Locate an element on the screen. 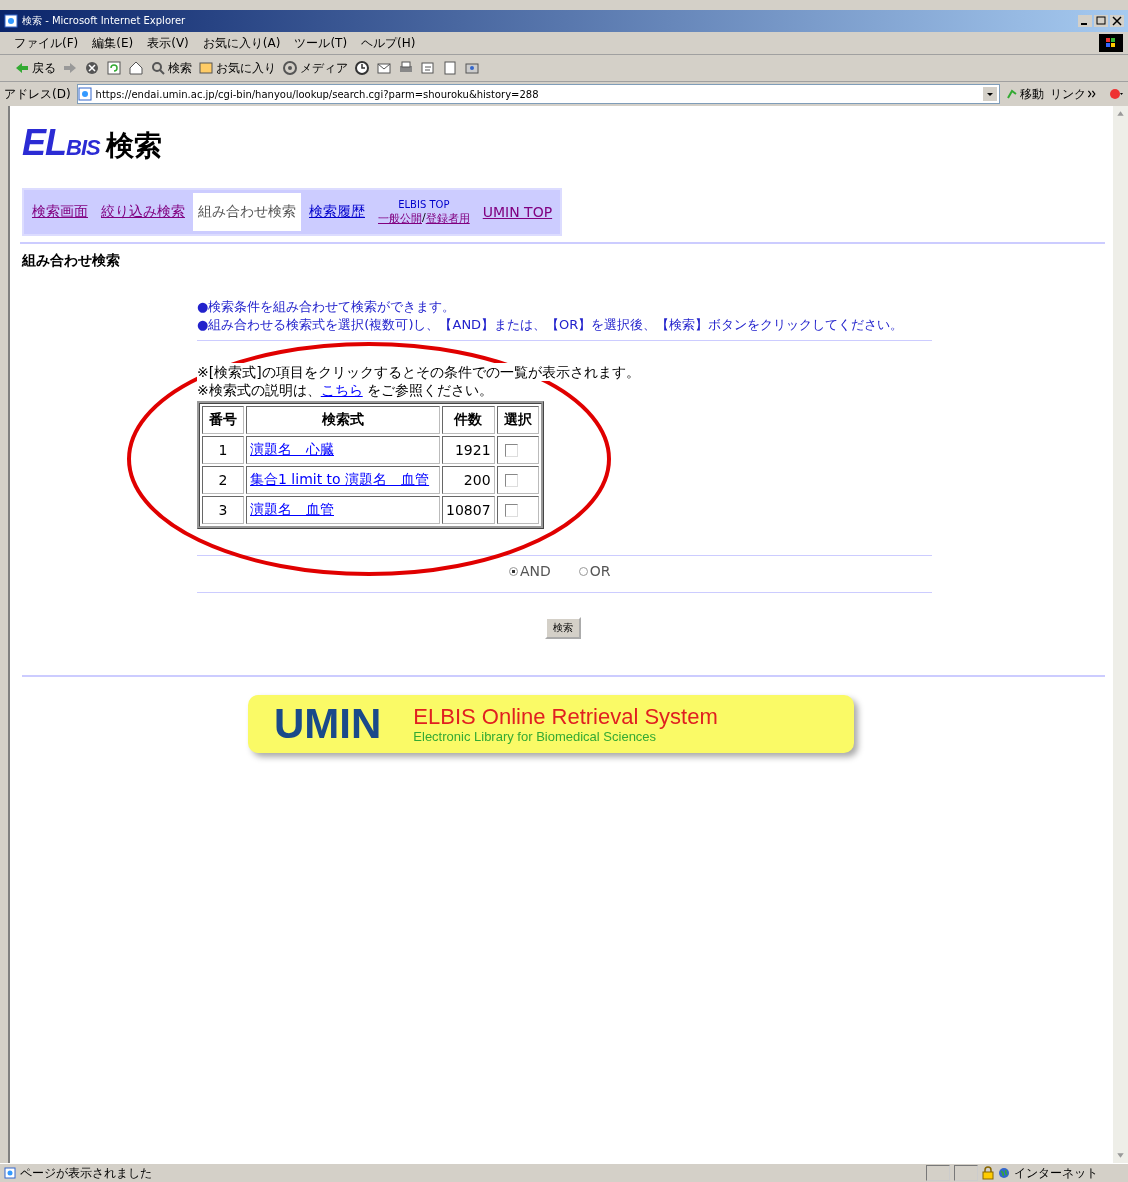 Image resolution: width=1128 pixels, height=1182 pixels. menu-item: 編集(E) is located at coordinates (113, 43).